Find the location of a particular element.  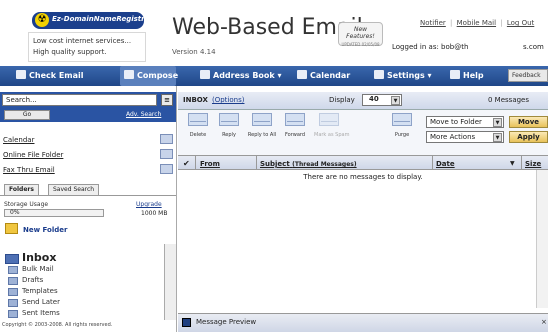

templates-icon is located at coordinates (13, 292).